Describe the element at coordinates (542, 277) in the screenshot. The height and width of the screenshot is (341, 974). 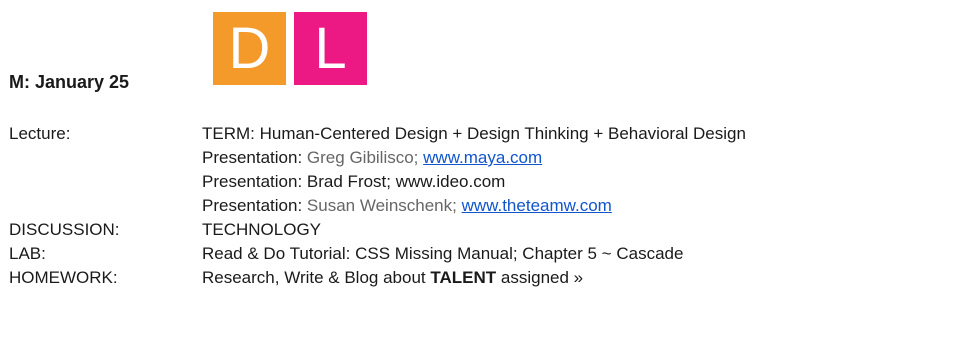
I see `homework-assigned-link: assigned »` at that location.